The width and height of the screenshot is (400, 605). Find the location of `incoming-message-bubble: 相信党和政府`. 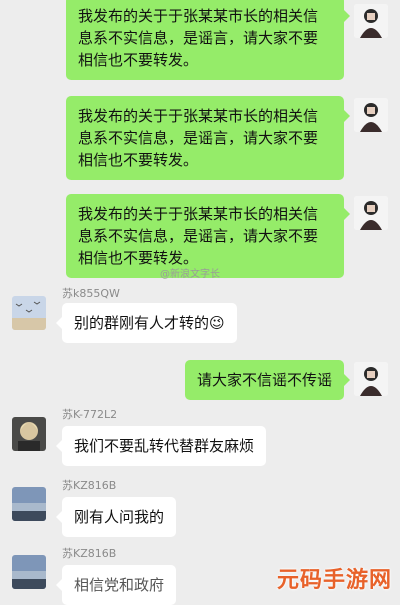

incoming-message-bubble: 相信党和政府 is located at coordinates (116, 585).